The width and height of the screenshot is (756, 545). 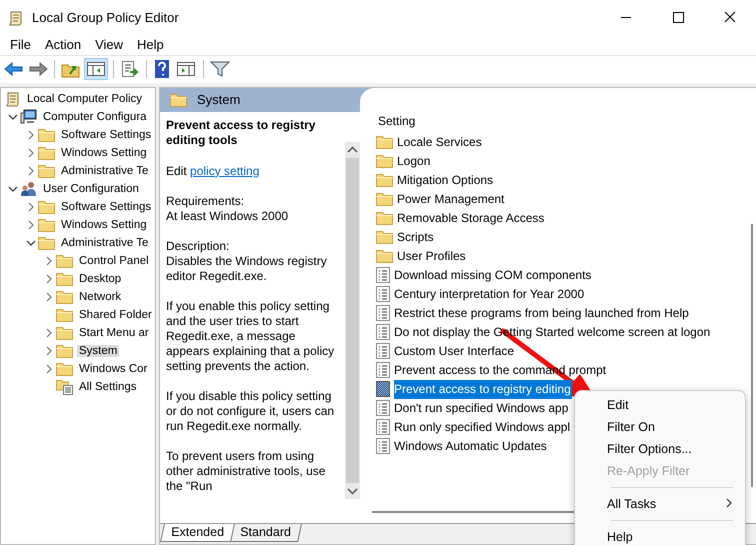 What do you see at coordinates (100, 278) in the screenshot?
I see `tree-item: Desktop` at bounding box center [100, 278].